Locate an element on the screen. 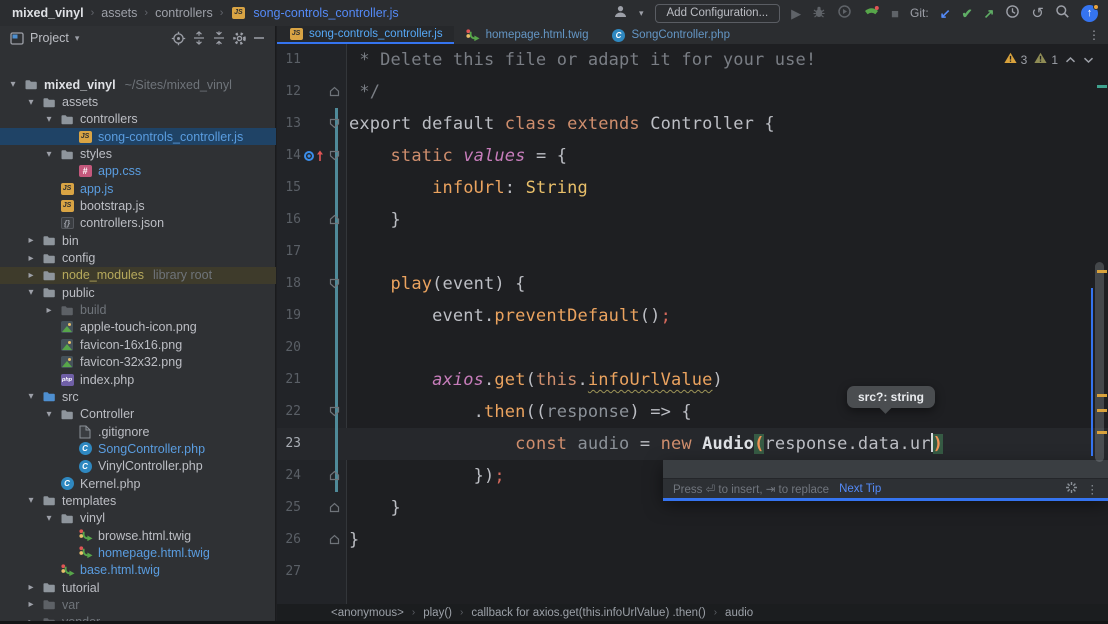  project-panel-title: Project is located at coordinates (49, 38).